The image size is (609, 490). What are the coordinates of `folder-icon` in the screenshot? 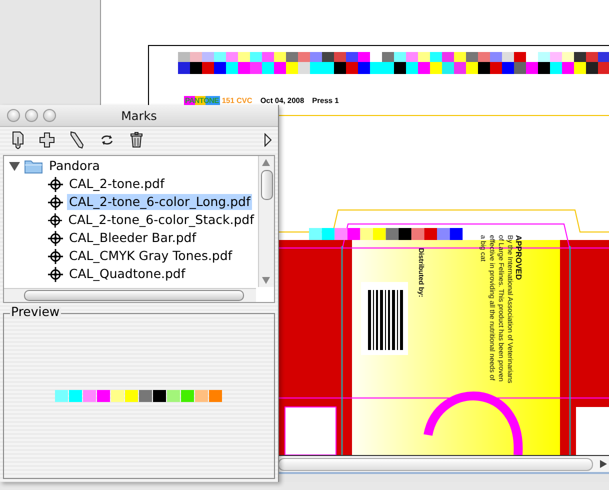 It's located at (33, 166).